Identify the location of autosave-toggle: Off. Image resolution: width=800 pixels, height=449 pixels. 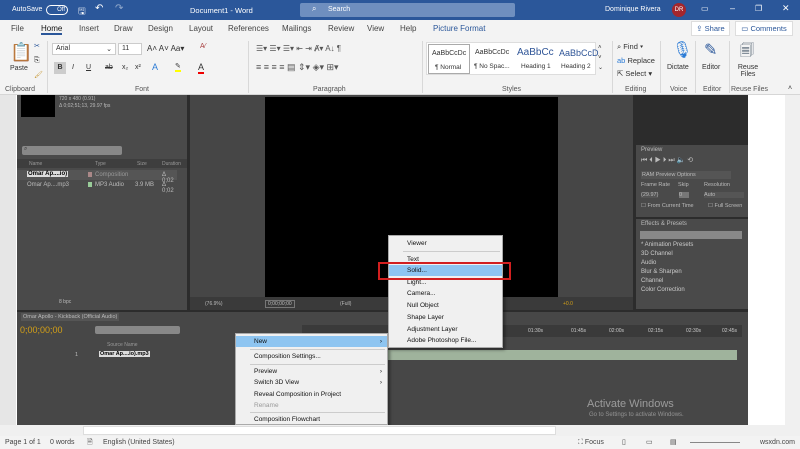
(57, 10).